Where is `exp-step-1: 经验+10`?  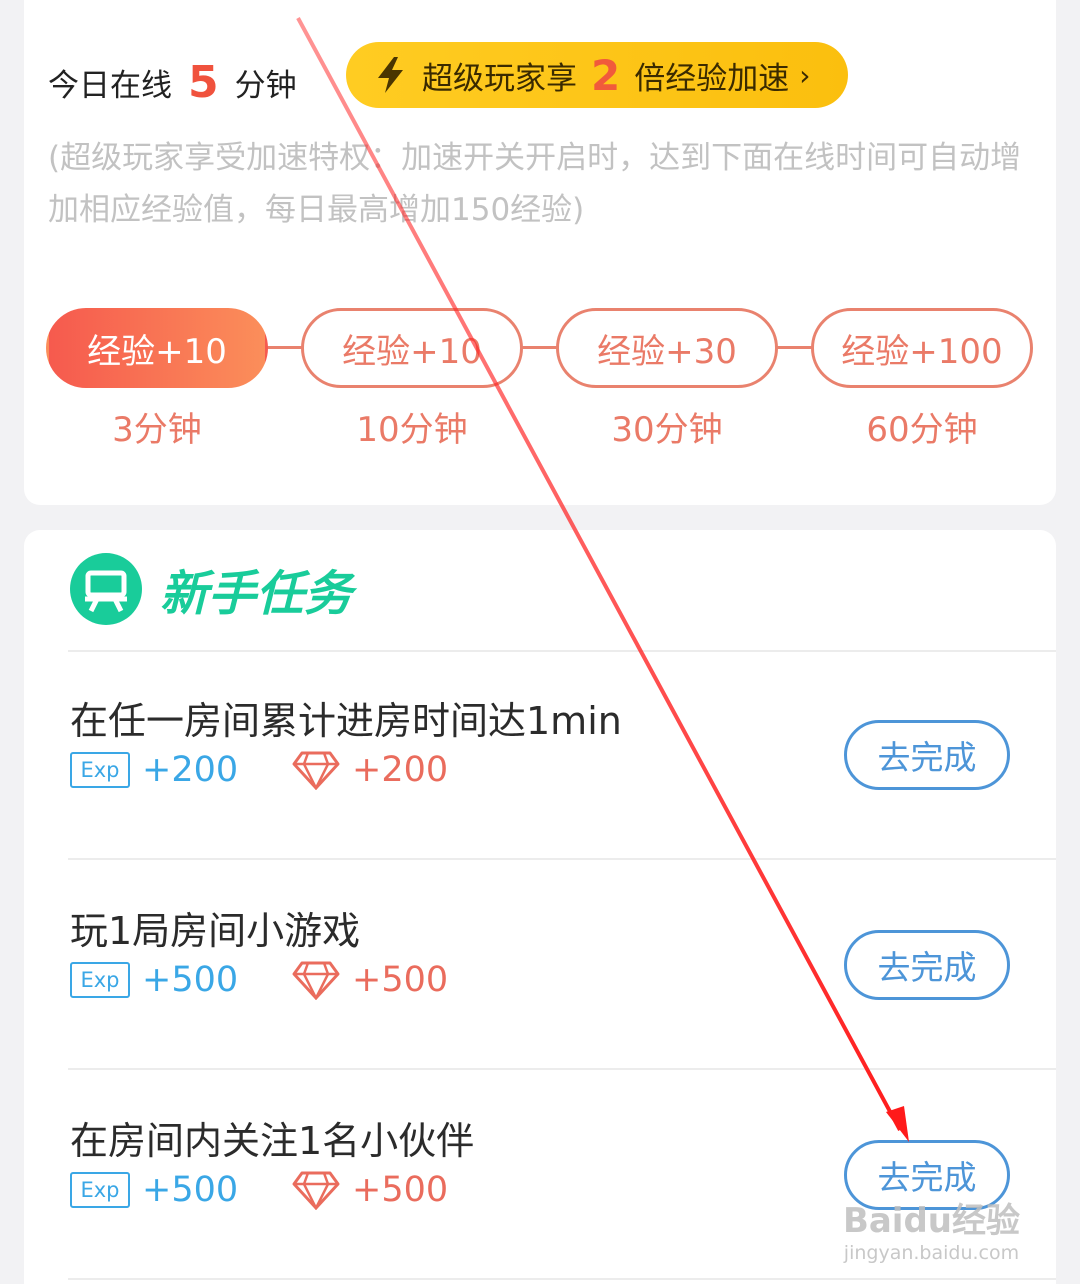
exp-step-1: 经验+10 is located at coordinates (157, 348).